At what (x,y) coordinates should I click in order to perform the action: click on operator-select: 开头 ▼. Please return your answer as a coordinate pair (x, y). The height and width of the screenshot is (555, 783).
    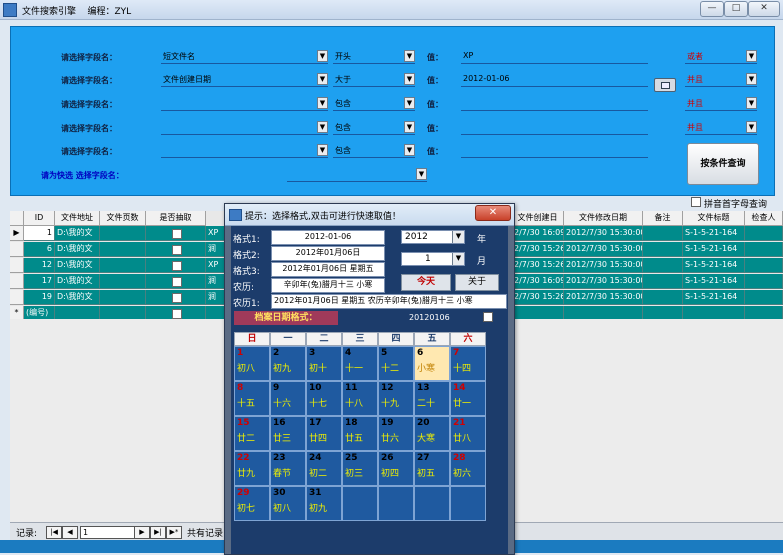
    Looking at the image, I should click on (374, 57).